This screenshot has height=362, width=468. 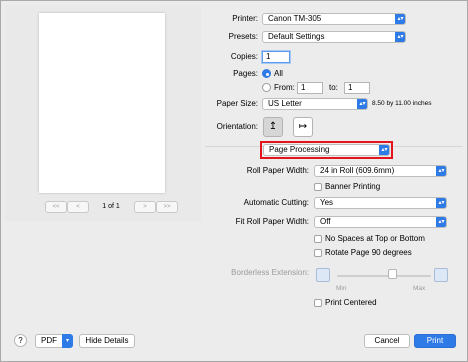 I want to click on roll-paper-width-value: 24 in Roll (609.6mm), so click(x=357, y=170).